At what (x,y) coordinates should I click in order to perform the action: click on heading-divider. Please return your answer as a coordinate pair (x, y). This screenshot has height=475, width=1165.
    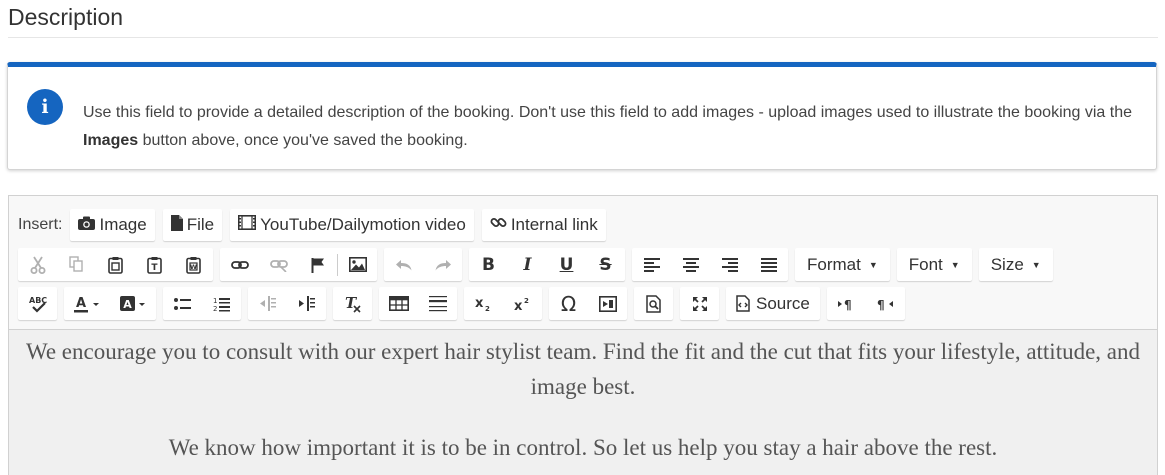
    Looking at the image, I should click on (583, 37).